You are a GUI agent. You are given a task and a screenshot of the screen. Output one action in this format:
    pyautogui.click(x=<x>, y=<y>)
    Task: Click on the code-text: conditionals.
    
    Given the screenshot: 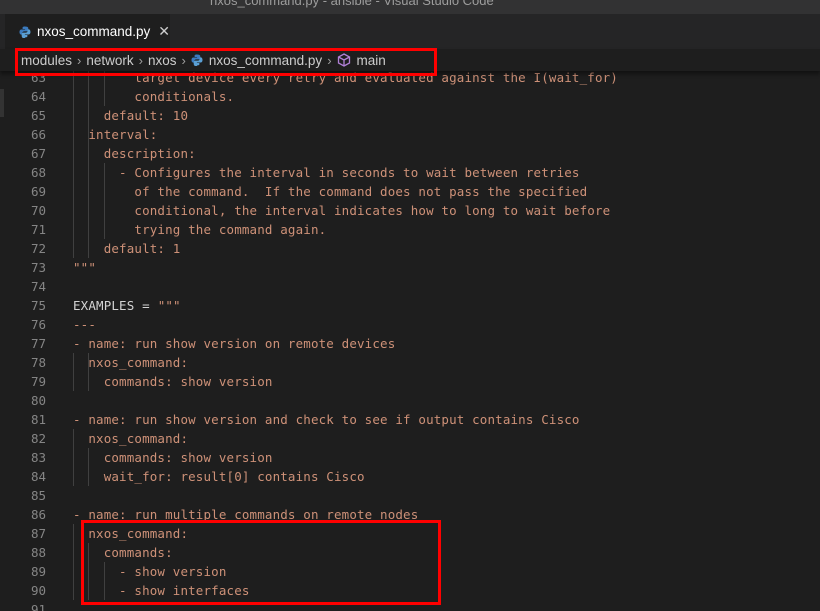 What is the action you would take?
    pyautogui.click(x=154, y=96)
    